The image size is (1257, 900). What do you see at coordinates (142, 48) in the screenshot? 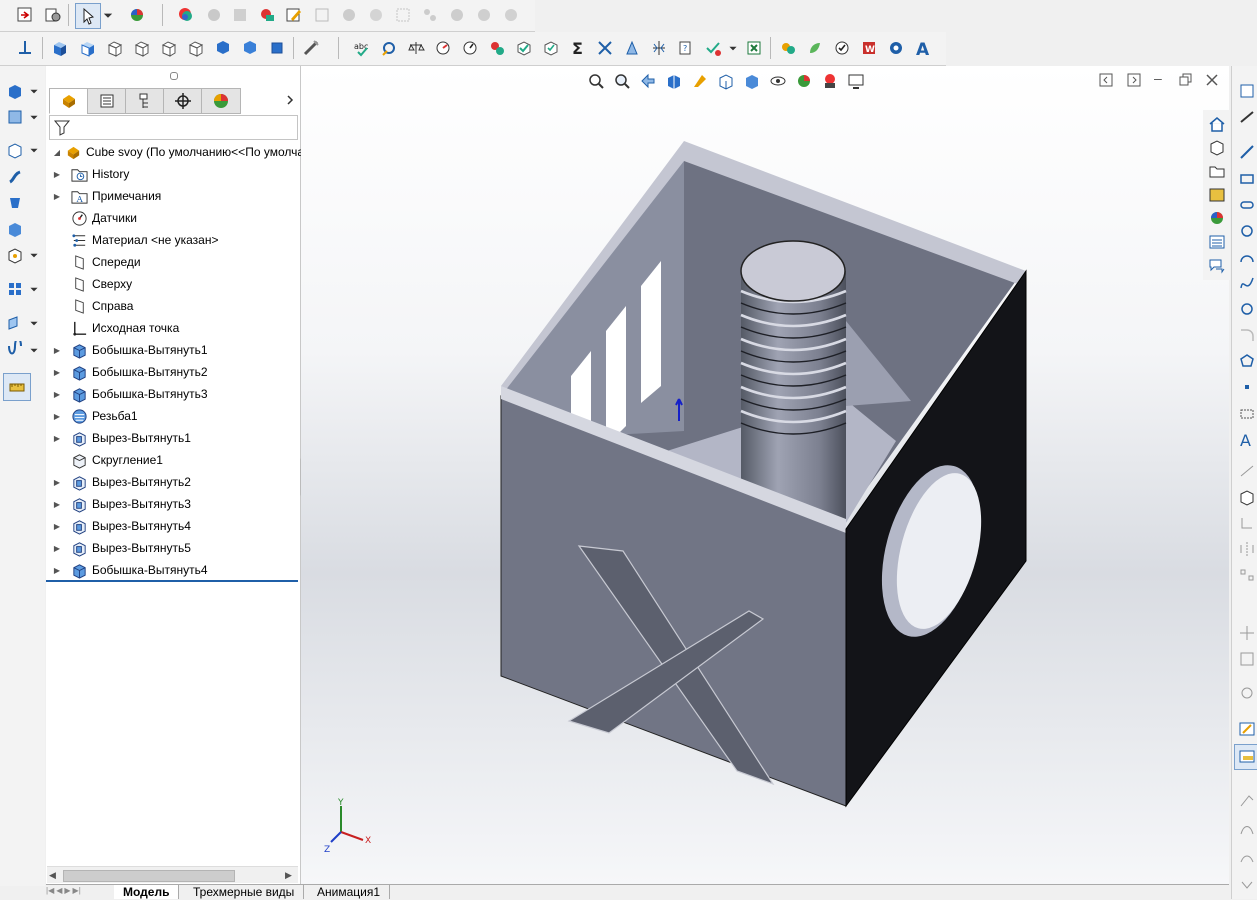
I see `view-right-icon` at bounding box center [142, 48].